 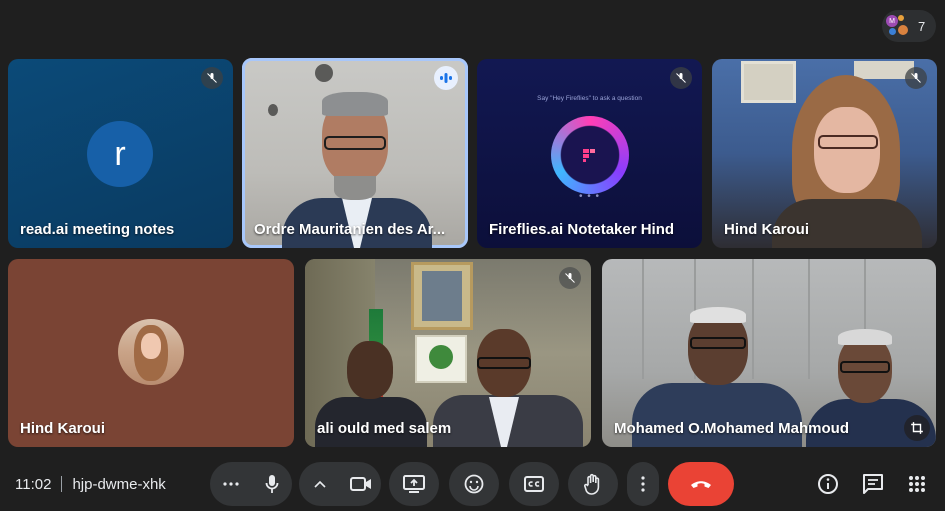 I want to click on divider, so click(x=62, y=484).